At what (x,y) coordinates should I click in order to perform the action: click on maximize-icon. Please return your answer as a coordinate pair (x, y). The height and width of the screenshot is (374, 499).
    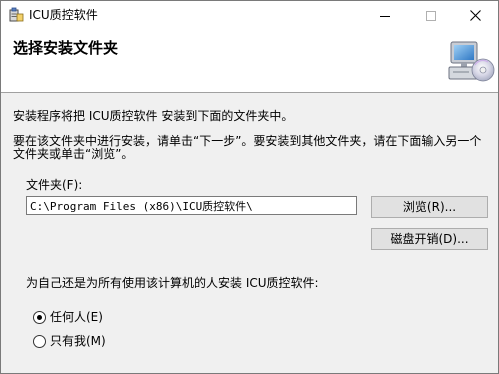
    Looking at the image, I should click on (431, 15).